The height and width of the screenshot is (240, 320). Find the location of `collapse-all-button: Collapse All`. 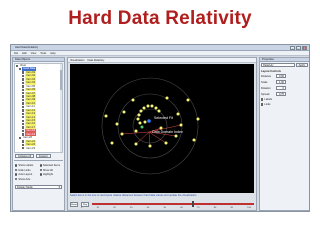

collapse-all-button: Collapse All is located at coordinates (25, 156).